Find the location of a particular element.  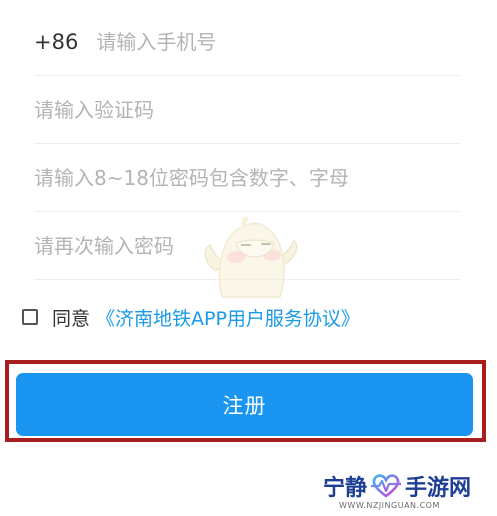

heartbeat-heart-icon is located at coordinates (386, 486).